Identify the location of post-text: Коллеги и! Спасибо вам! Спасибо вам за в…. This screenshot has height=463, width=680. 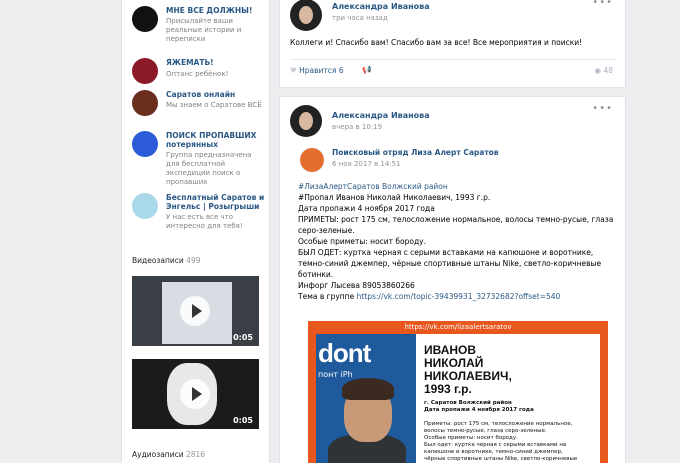
(436, 42).